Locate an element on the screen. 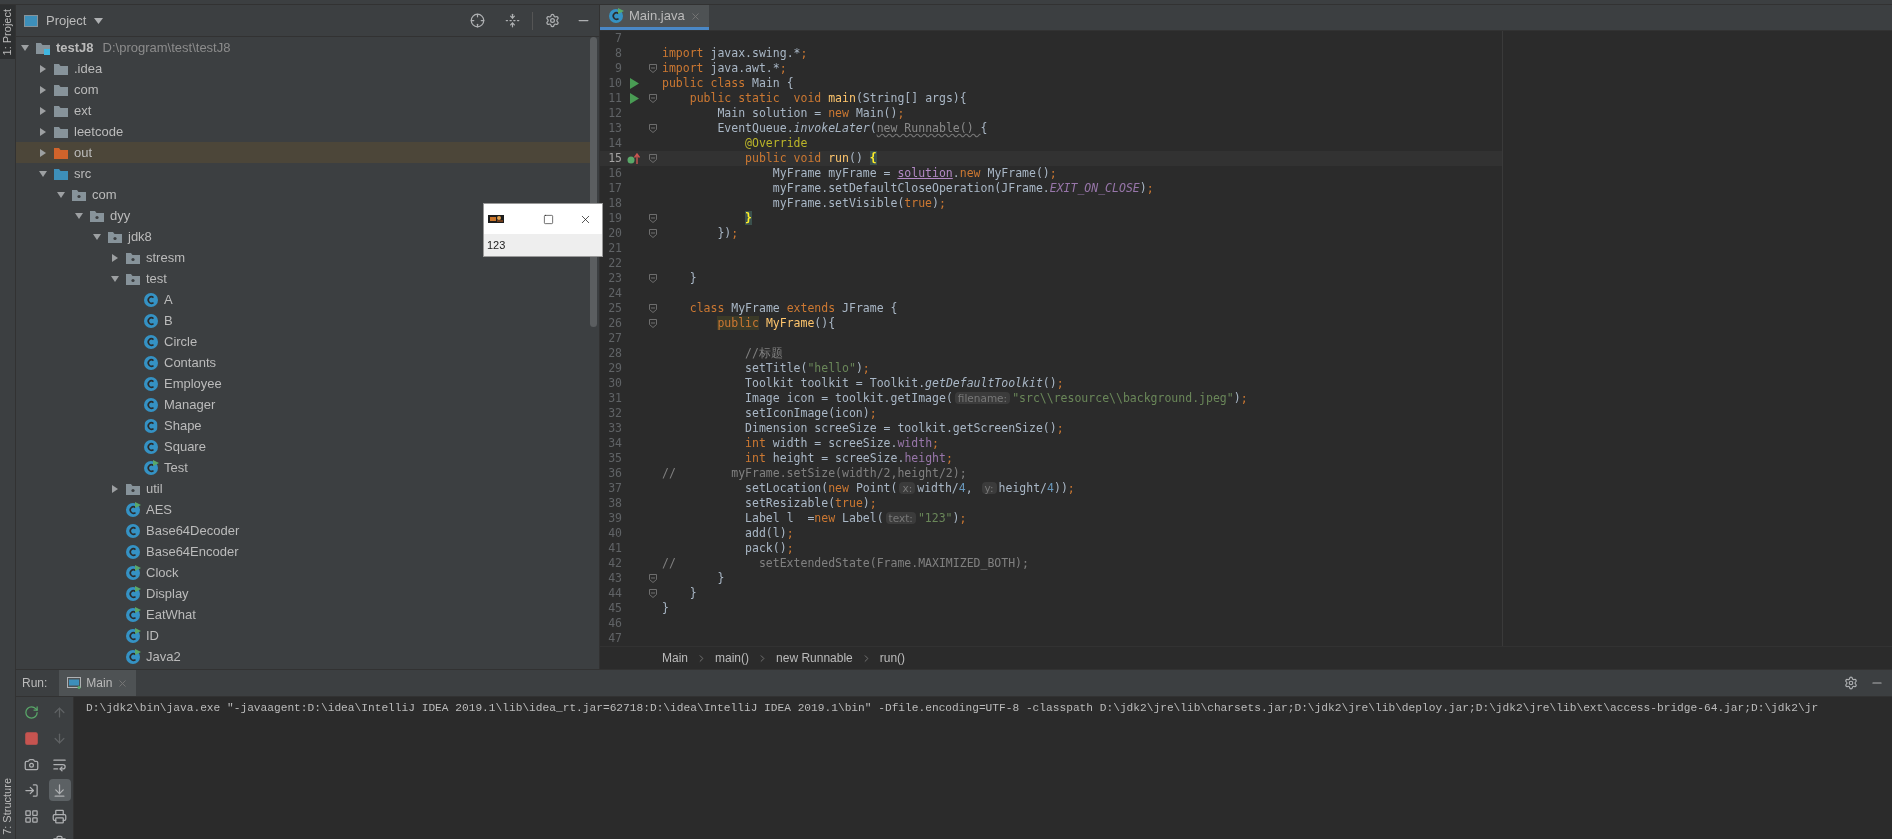 Image resolution: width=1892 pixels, height=839 pixels. console-line: D:\jdk2\bin\java.exe "-javaagent:D:\idea\IntelliJ IDEA 2019.1\lib\idea_rt.jar=62718:D:\idea\IntelliJ IDEA 2019.1\bin" -Dfile.encoding=UTF-8 -classpath D:\jdk2\jre\lib\charsets.jar;D:\jdk2\jre\lib\deploy.jar;D:\jdk2\jre\lib\ext\access-bridge-64.jar;D:\jdk2\jr is located at coordinates (952, 708).